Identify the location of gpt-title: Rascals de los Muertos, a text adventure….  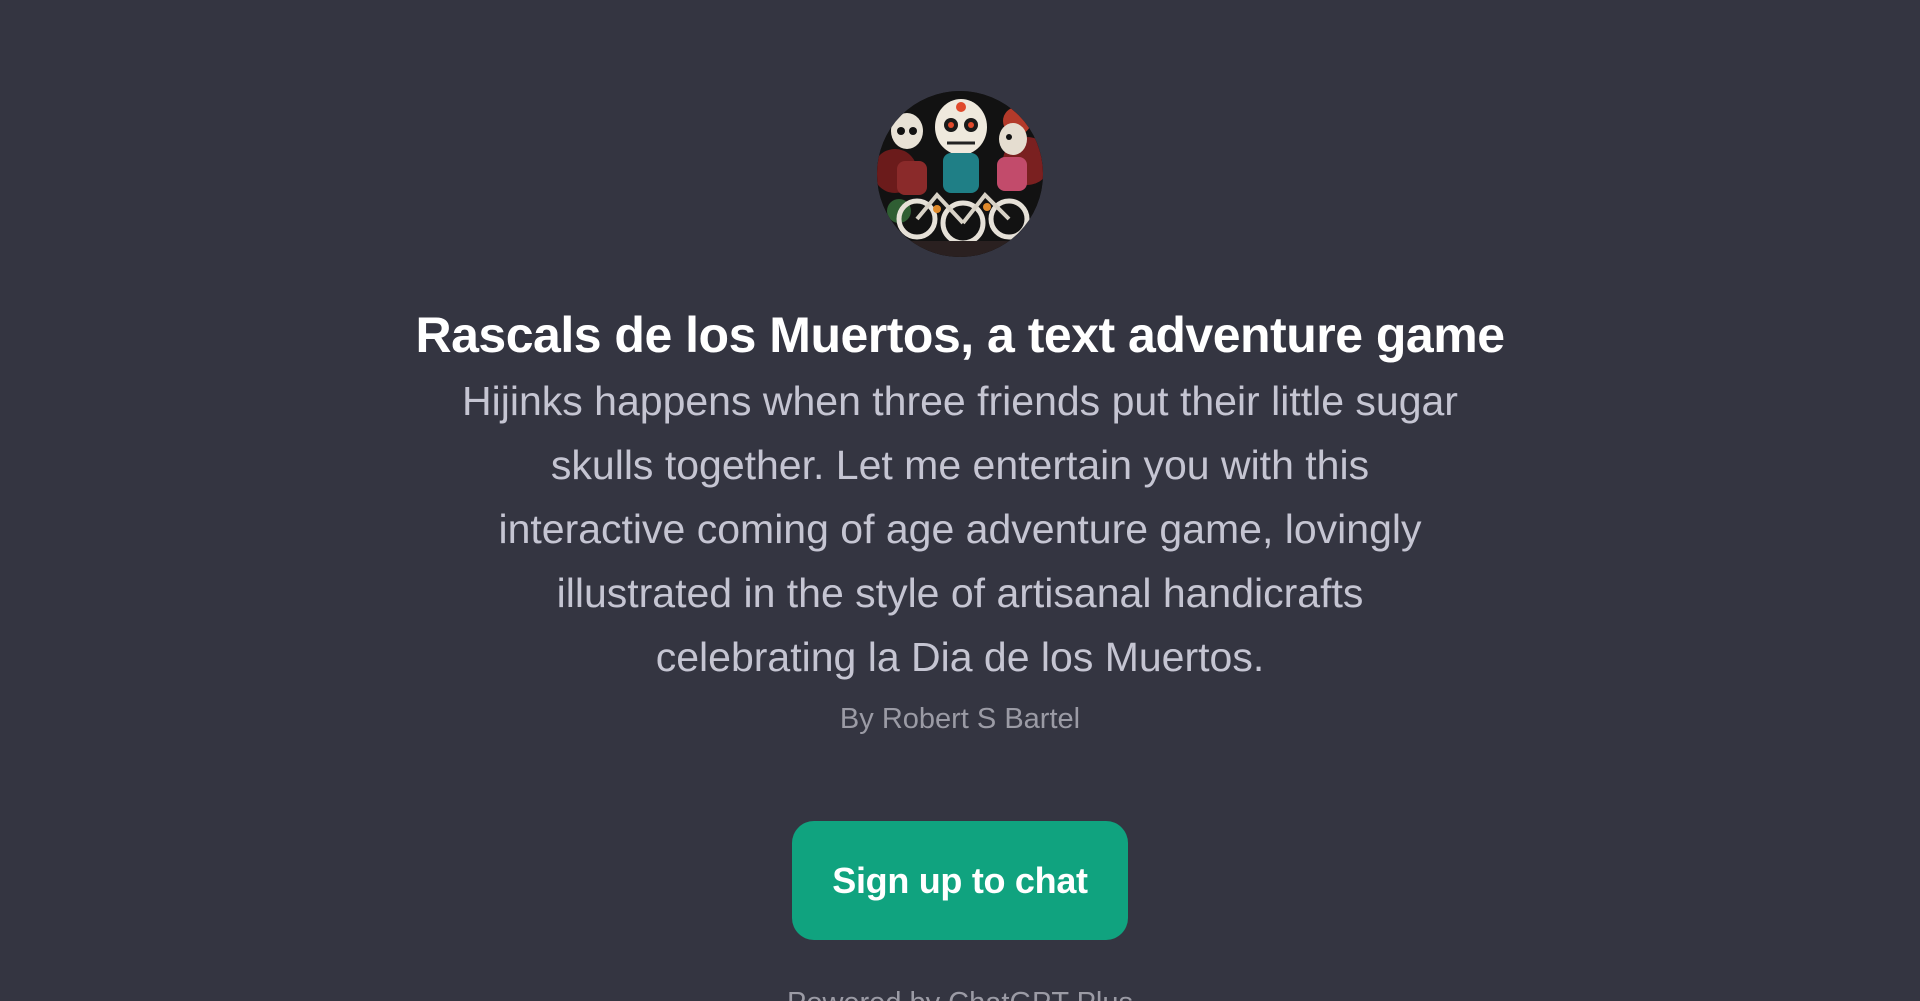
(960, 335).